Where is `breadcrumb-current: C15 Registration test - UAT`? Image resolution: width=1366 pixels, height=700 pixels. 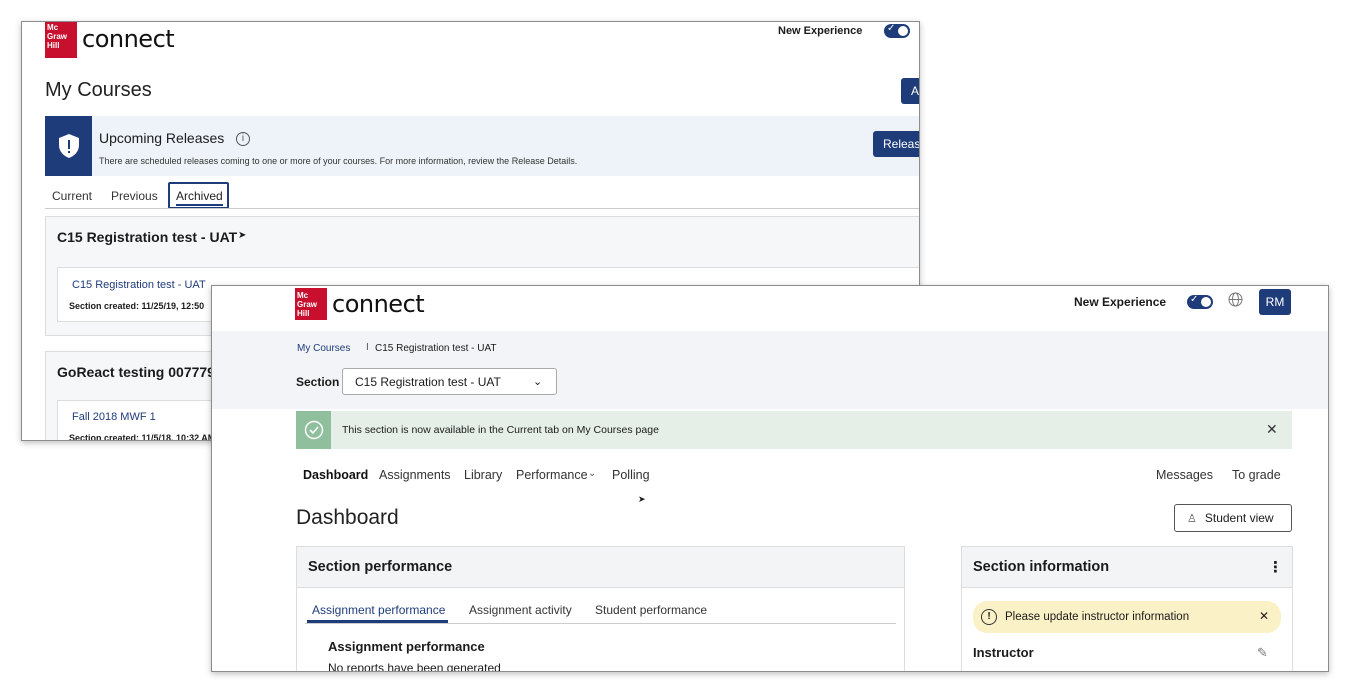
breadcrumb-current: C15 Registration test - UAT is located at coordinates (436, 348).